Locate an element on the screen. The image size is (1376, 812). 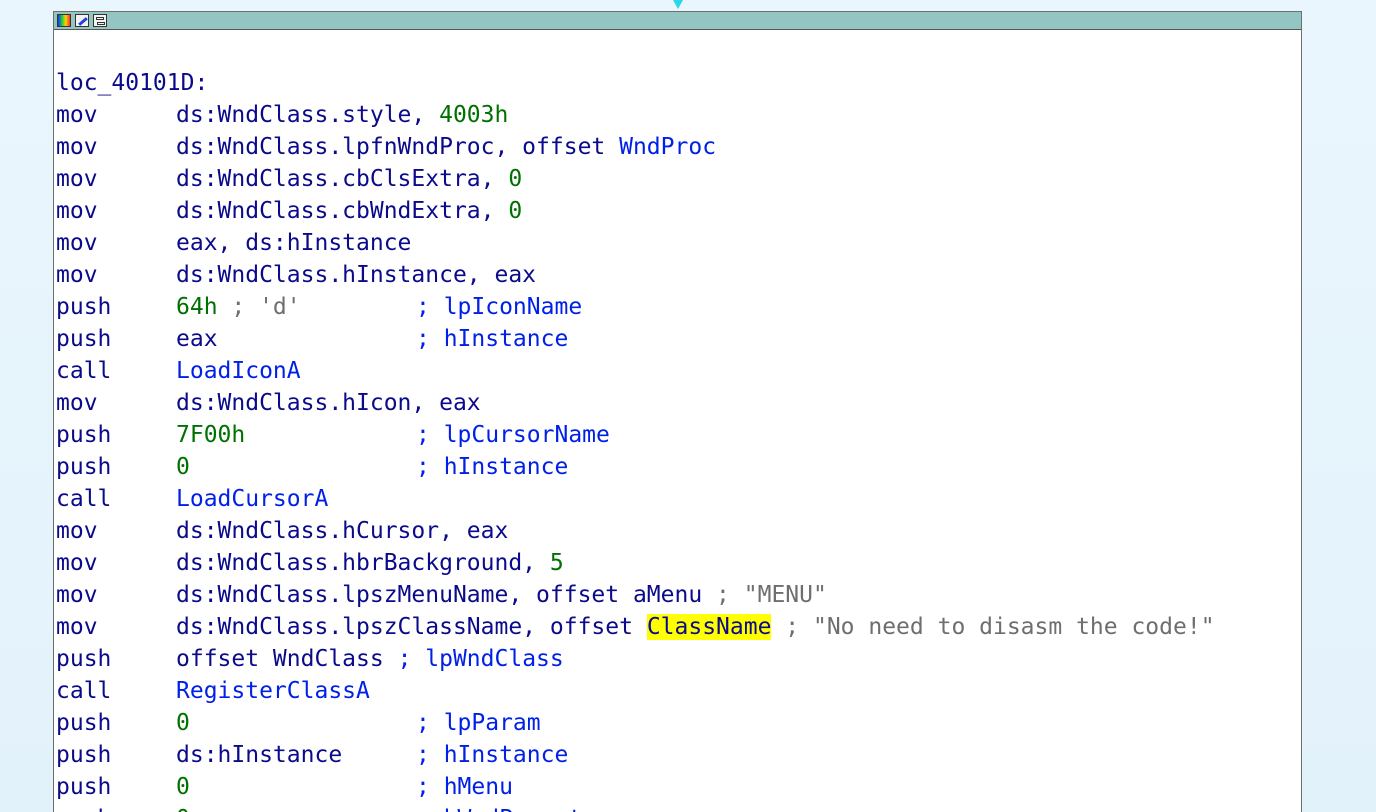
operand-token: LoadCursorA is located at coordinates (252, 499).